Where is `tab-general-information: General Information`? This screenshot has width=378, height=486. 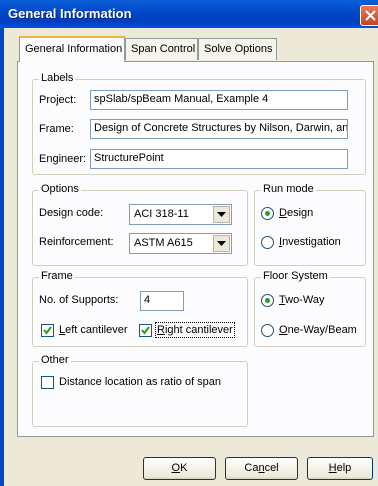
tab-general-information: General Information is located at coordinates (72, 49).